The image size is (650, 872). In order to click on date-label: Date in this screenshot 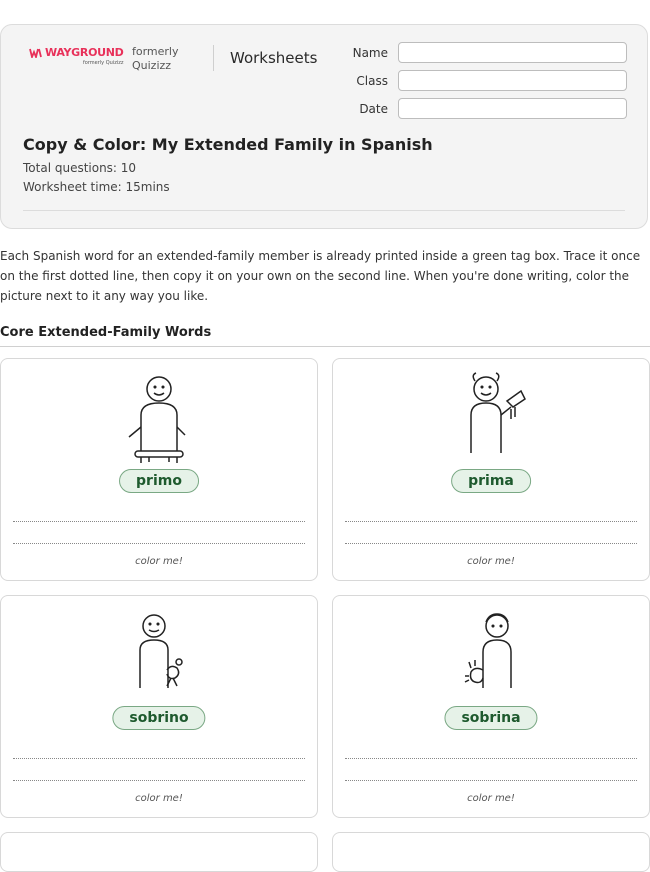, I will do `click(373, 109)`.